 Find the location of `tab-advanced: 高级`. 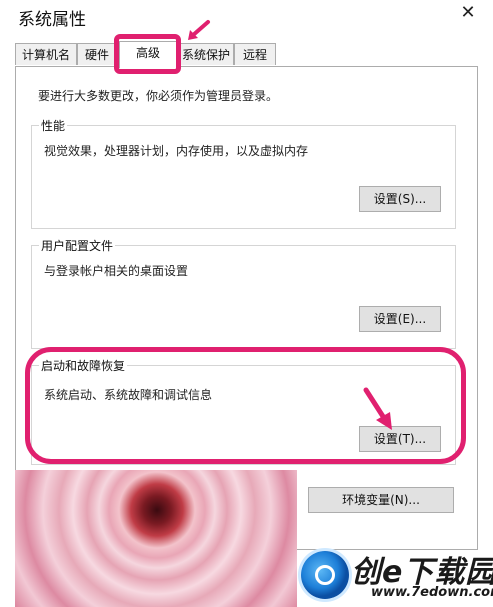

tab-advanced: 高级 is located at coordinates (148, 54).